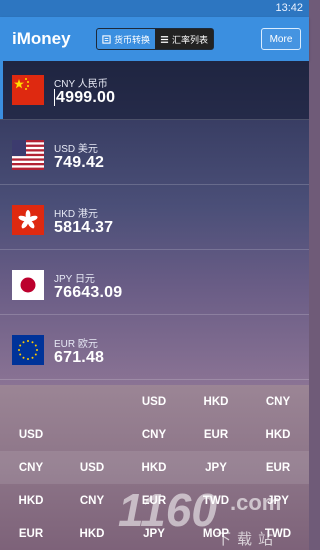 The image size is (320, 550). Describe the element at coordinates (79, 357) in the screenshot. I see `currency-amount: 671.48` at that location.